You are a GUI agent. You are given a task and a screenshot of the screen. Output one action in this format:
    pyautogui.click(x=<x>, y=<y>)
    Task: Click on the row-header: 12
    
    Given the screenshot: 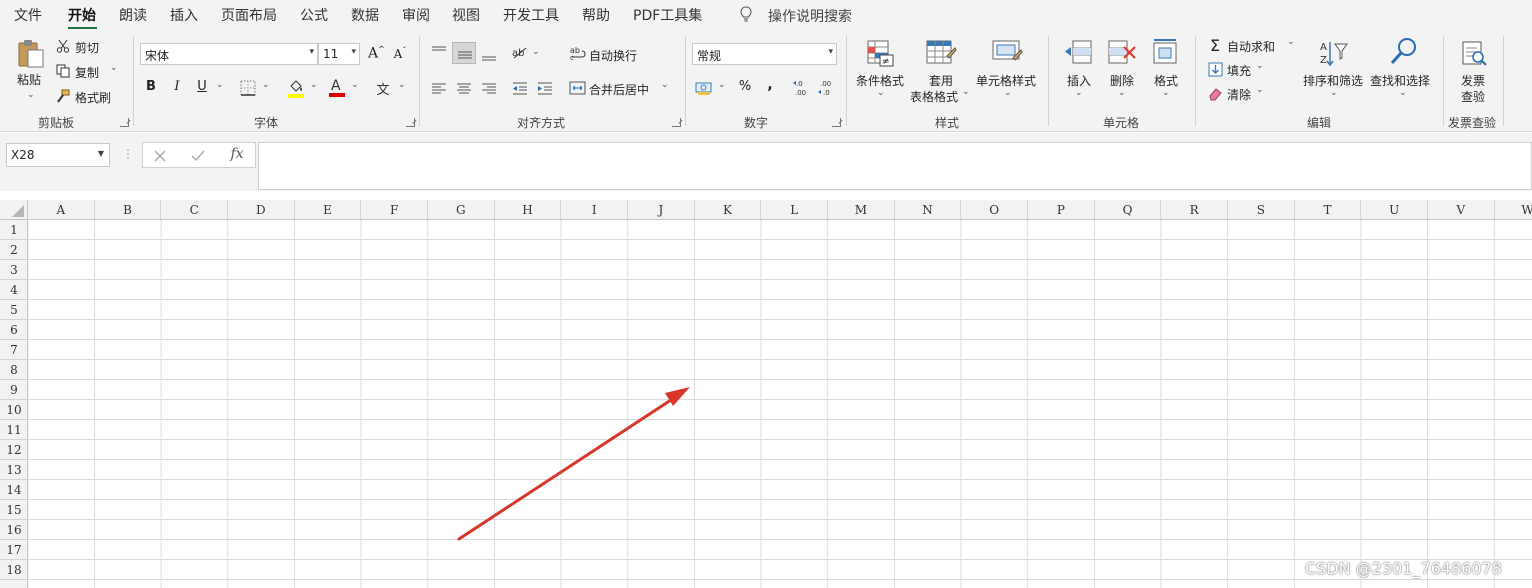 What is the action you would take?
    pyautogui.click(x=13, y=450)
    